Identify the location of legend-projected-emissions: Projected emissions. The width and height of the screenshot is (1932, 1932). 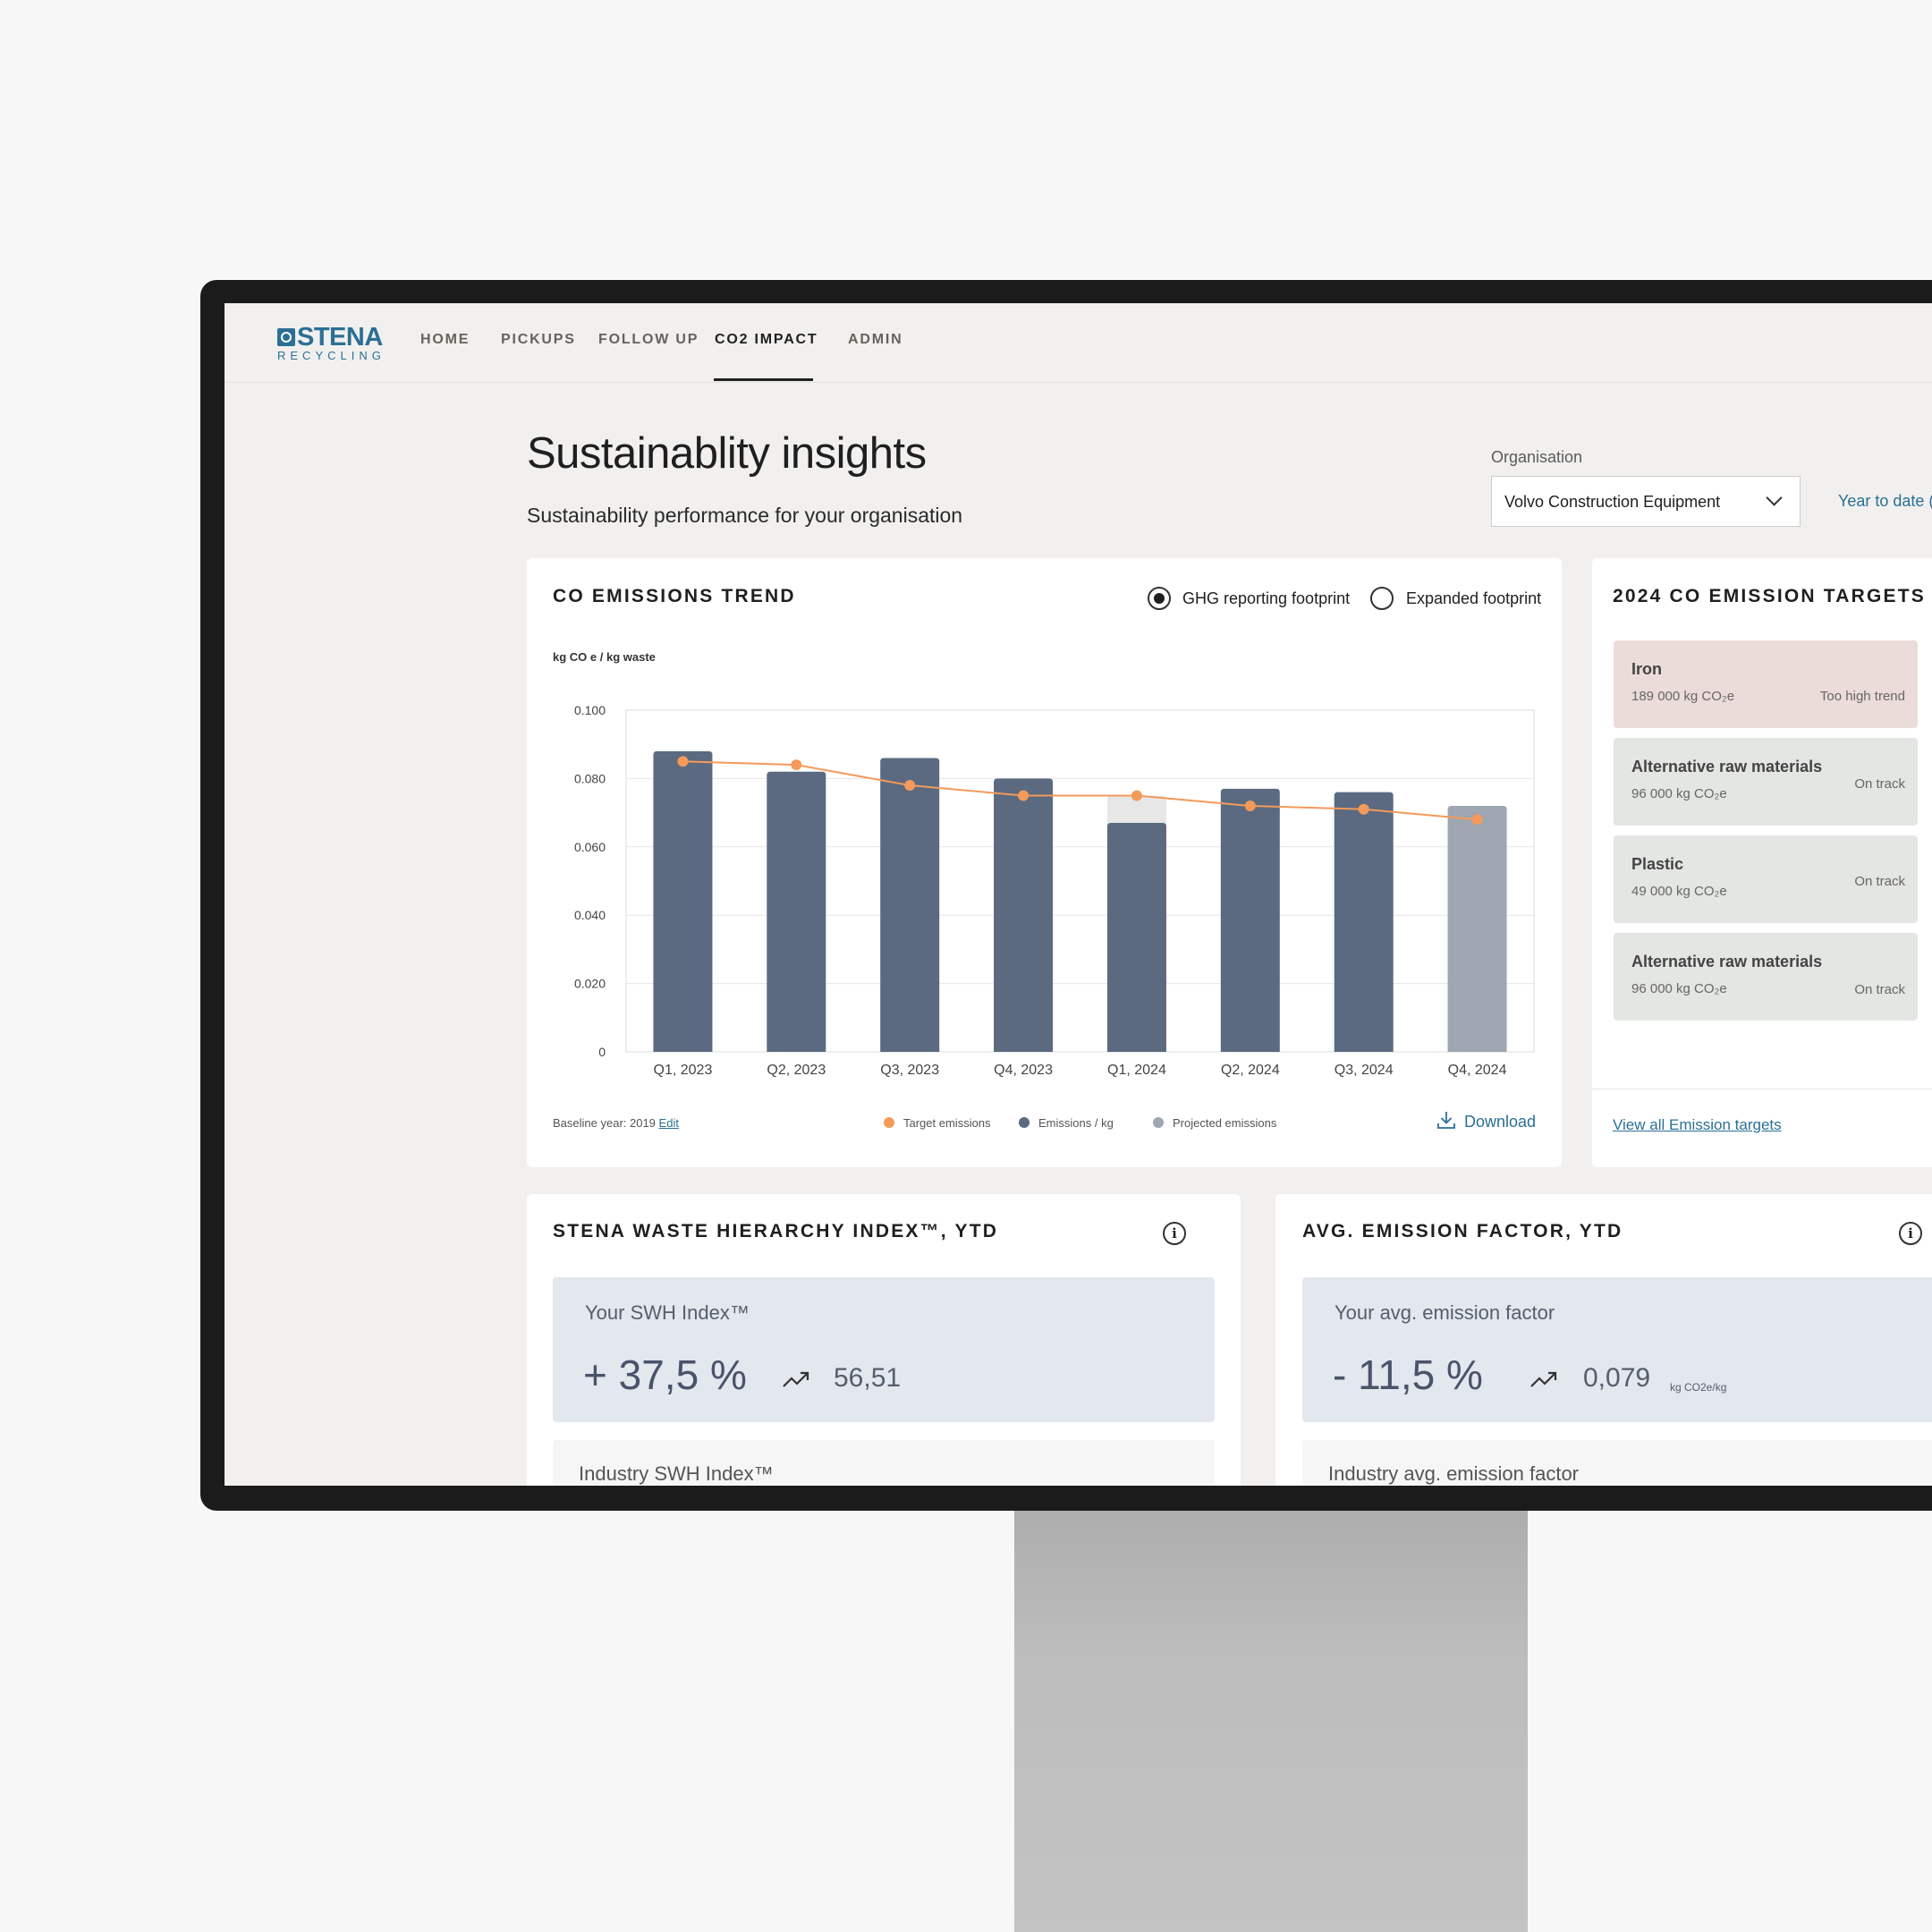
(1214, 1123).